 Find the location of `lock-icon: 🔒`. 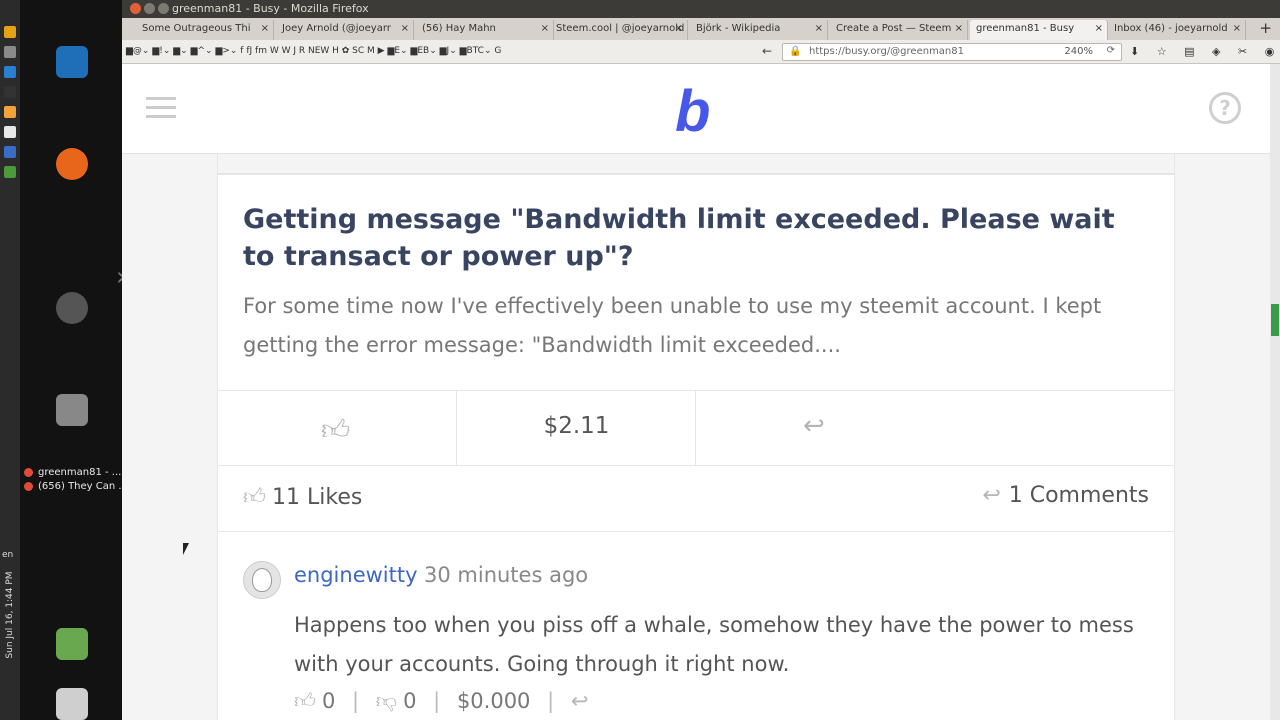

lock-icon: 🔒 is located at coordinates (795, 51).